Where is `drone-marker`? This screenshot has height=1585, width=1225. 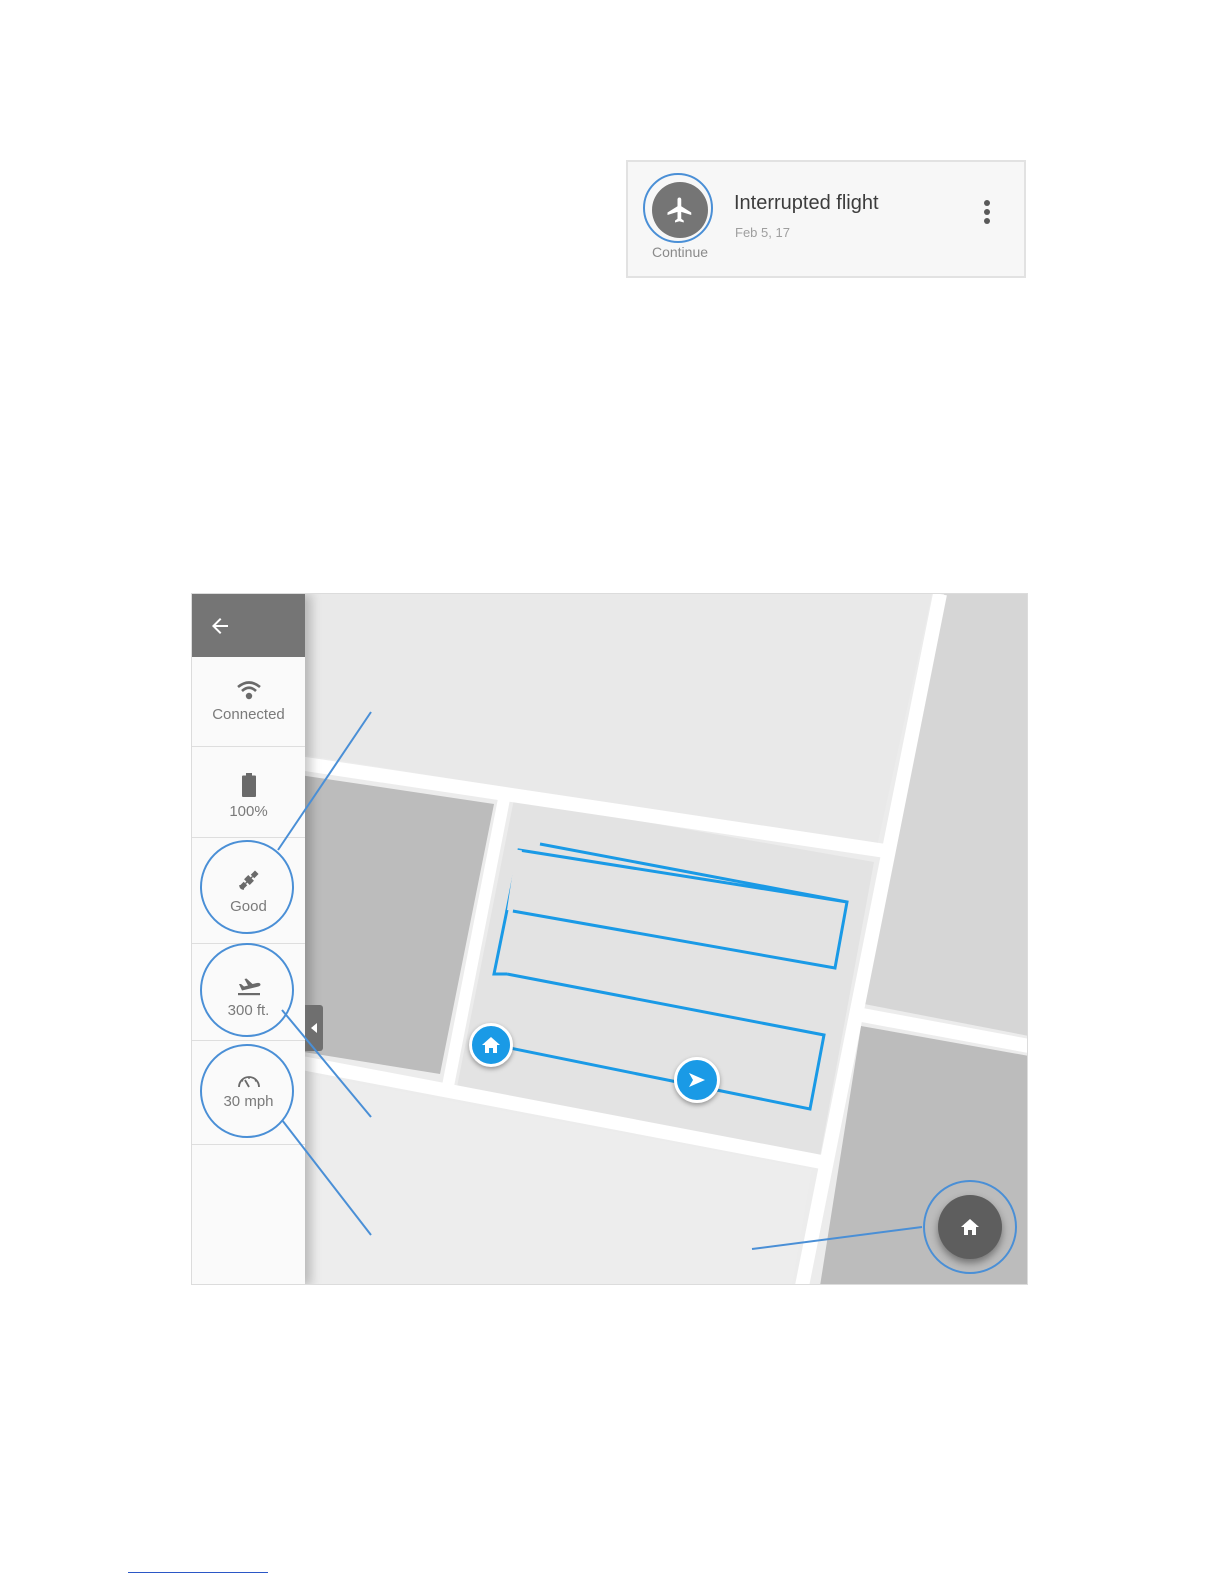
drone-marker is located at coordinates (697, 1080).